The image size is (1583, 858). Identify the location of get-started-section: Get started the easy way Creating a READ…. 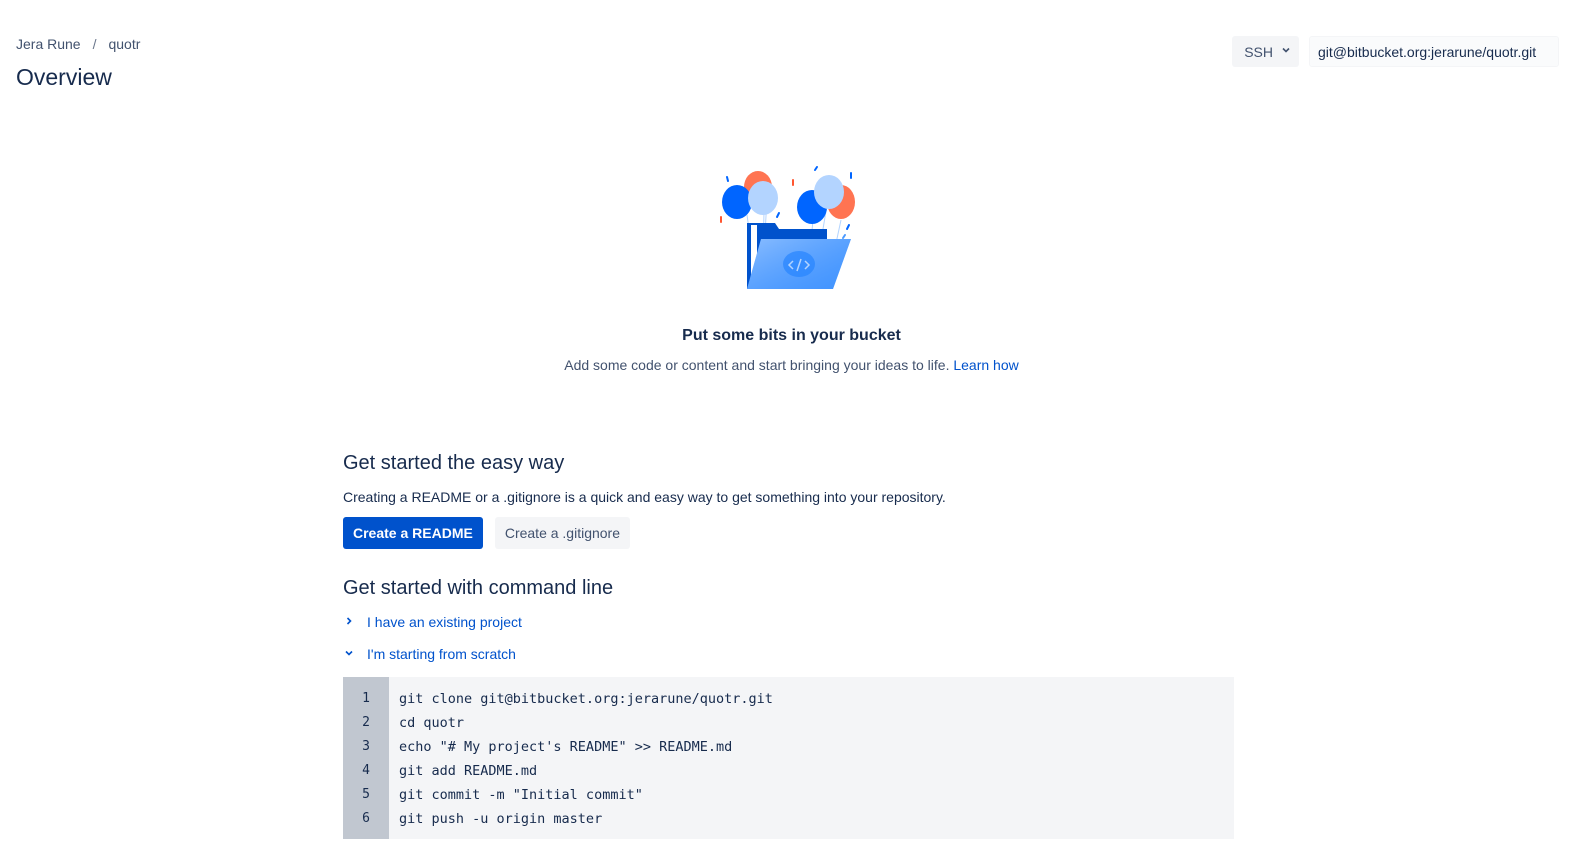
(789, 557).